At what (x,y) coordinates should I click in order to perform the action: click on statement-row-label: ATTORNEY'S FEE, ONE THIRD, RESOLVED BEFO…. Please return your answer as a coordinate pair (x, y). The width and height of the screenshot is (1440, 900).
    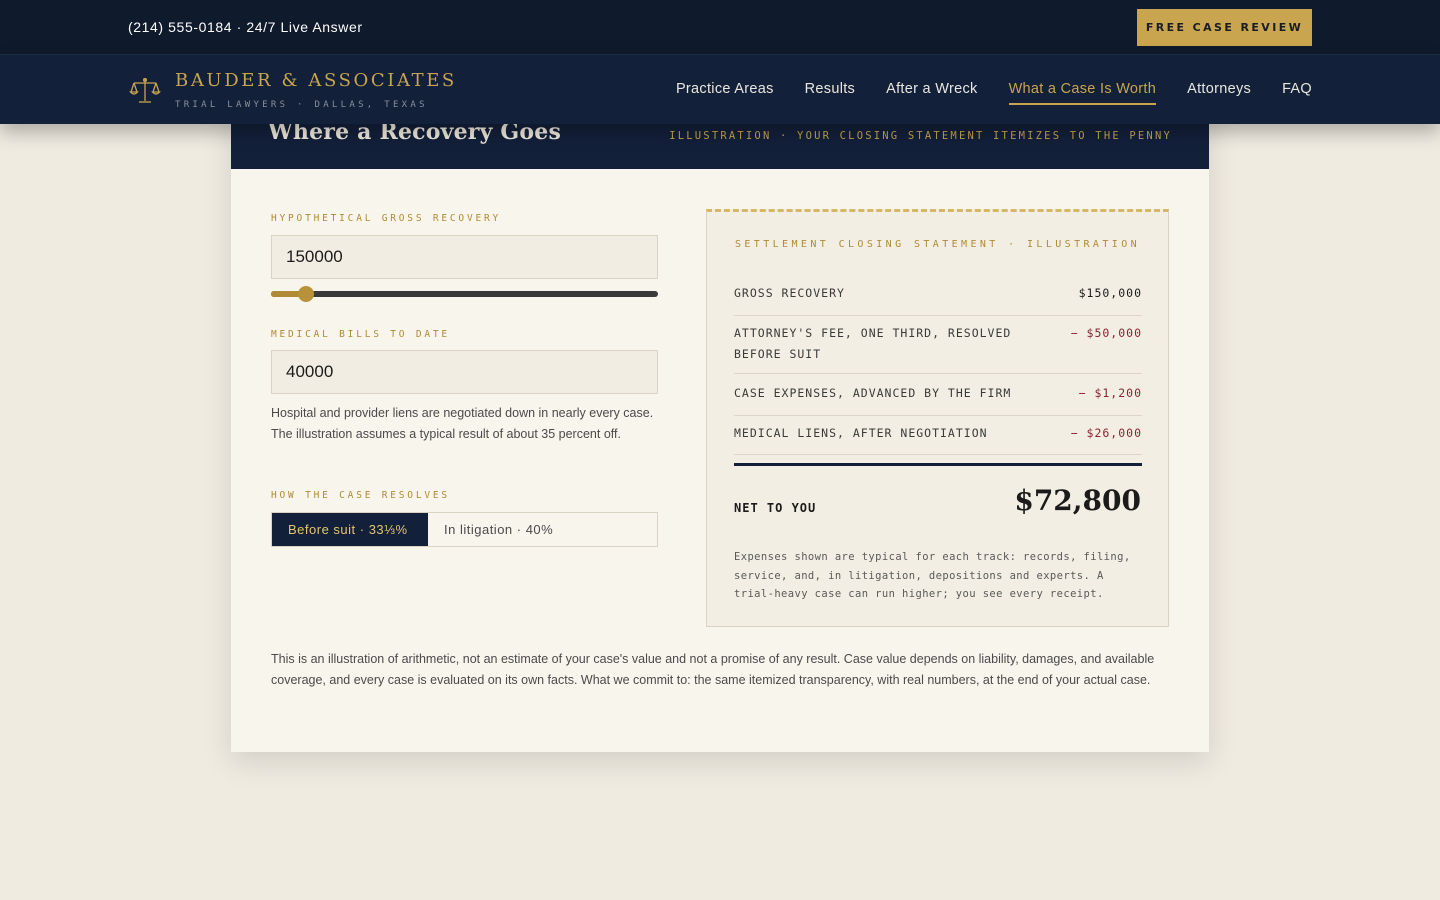
    Looking at the image, I should click on (873, 343).